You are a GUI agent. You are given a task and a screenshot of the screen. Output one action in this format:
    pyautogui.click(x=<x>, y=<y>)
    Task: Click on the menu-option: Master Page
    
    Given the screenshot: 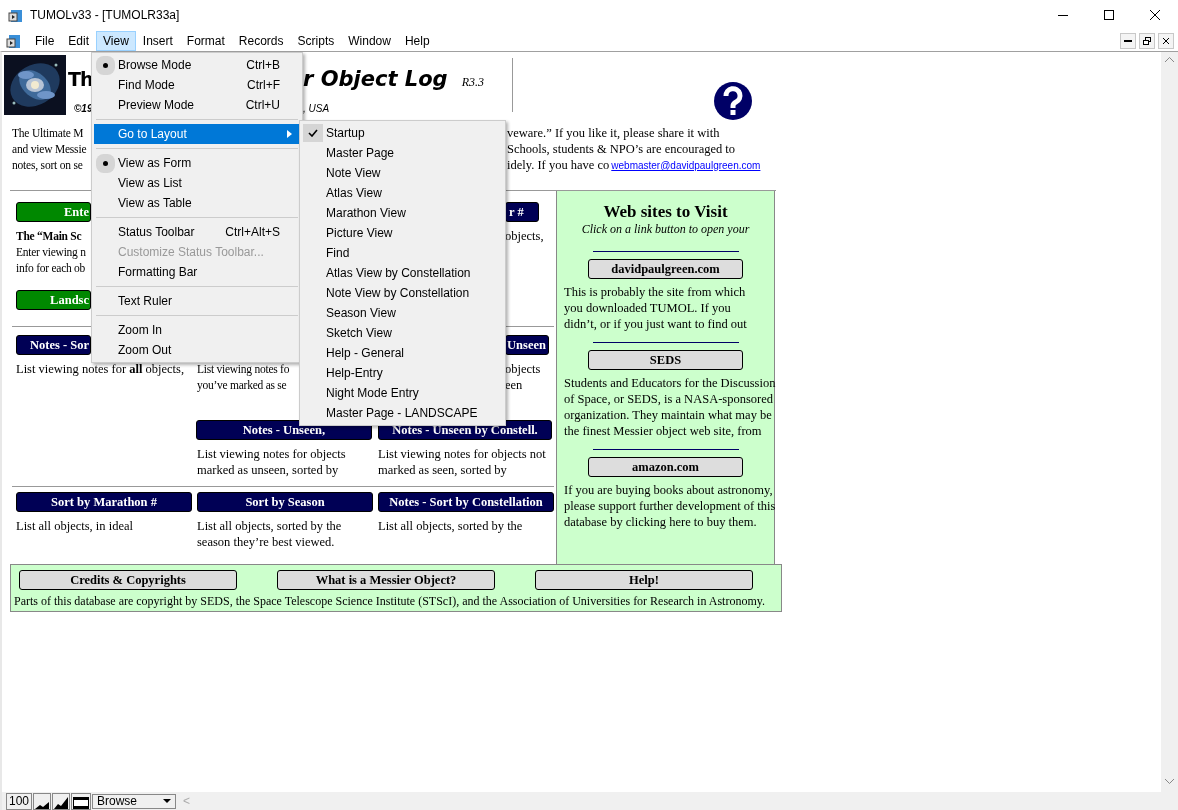 What is the action you would take?
    pyautogui.click(x=402, y=153)
    